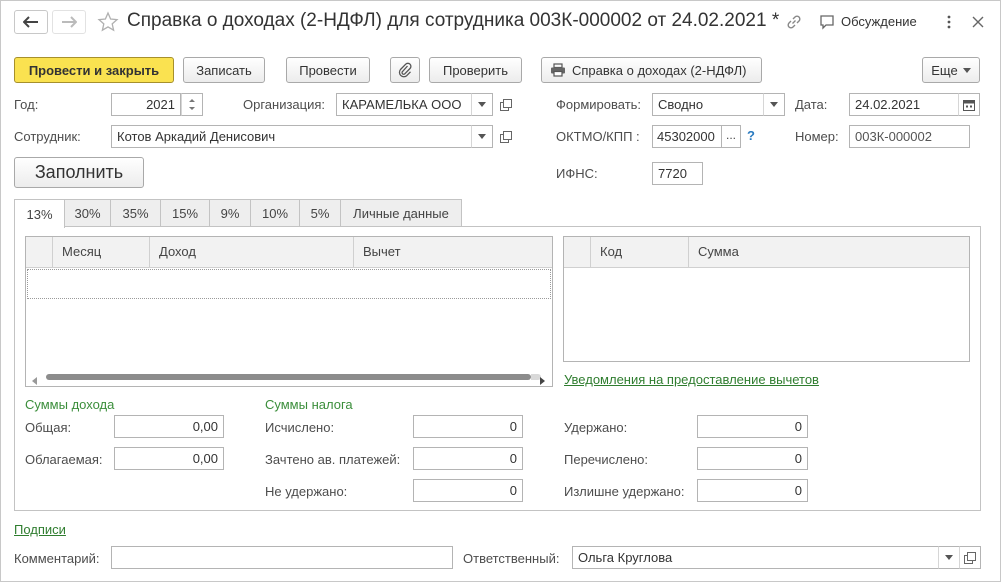 This screenshot has height=582, width=1001. I want to click on stepper-arrows-icon, so click(192, 104).